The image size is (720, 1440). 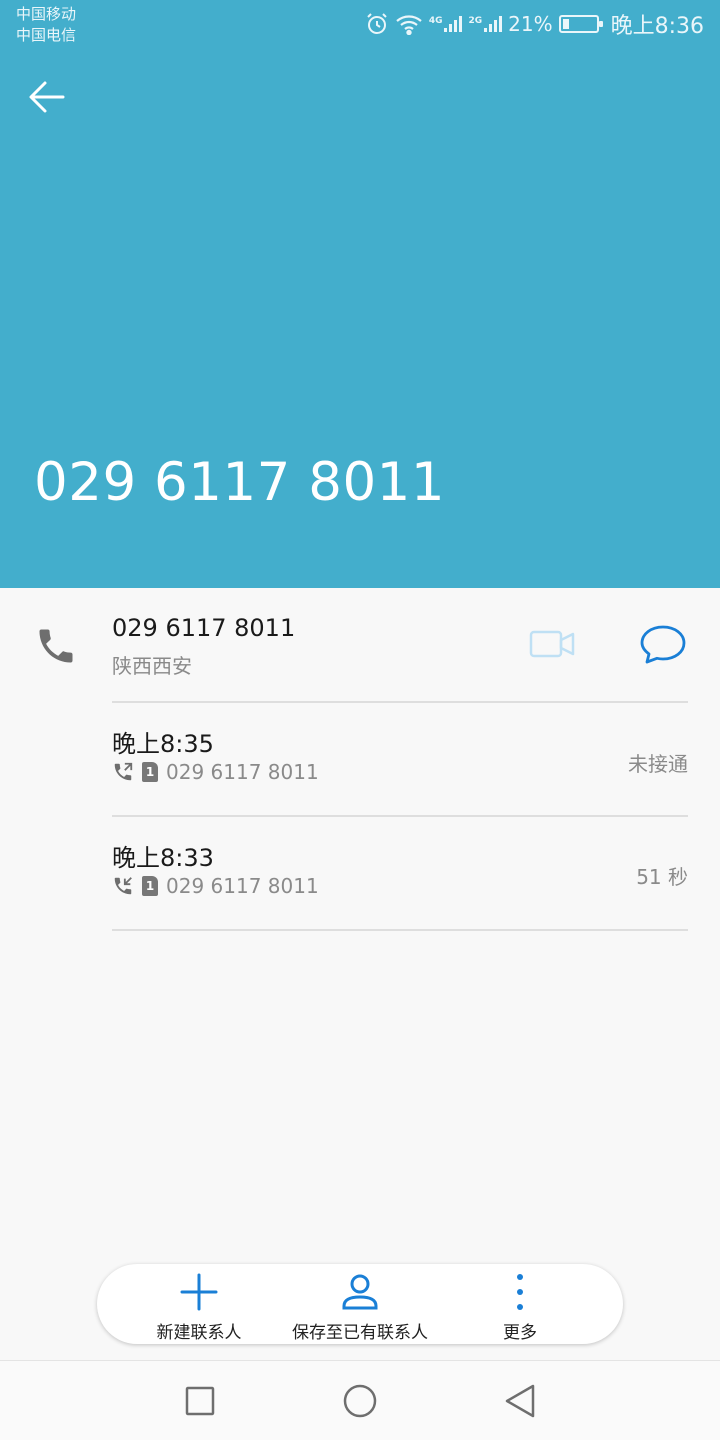 I want to click on contact-location: 陕西西安, so click(x=152, y=666).